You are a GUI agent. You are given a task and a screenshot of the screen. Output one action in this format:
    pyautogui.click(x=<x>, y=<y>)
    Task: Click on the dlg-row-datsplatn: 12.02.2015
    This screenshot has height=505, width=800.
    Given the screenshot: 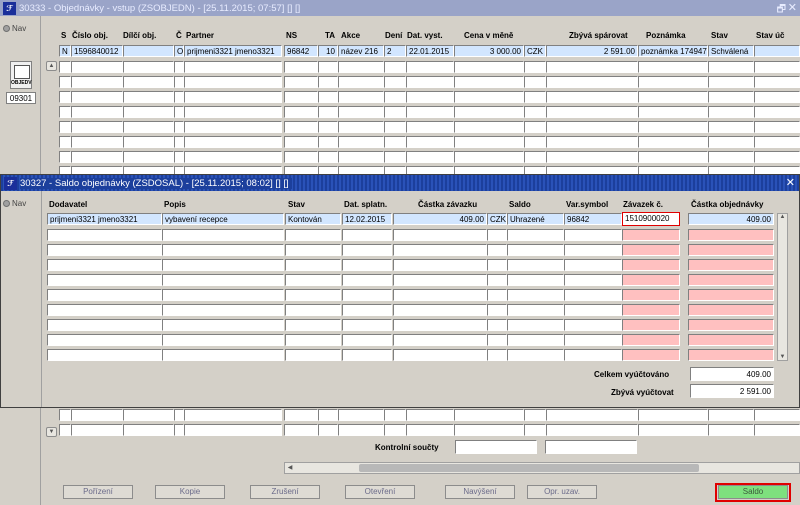 What is the action you would take?
    pyautogui.click(x=367, y=219)
    